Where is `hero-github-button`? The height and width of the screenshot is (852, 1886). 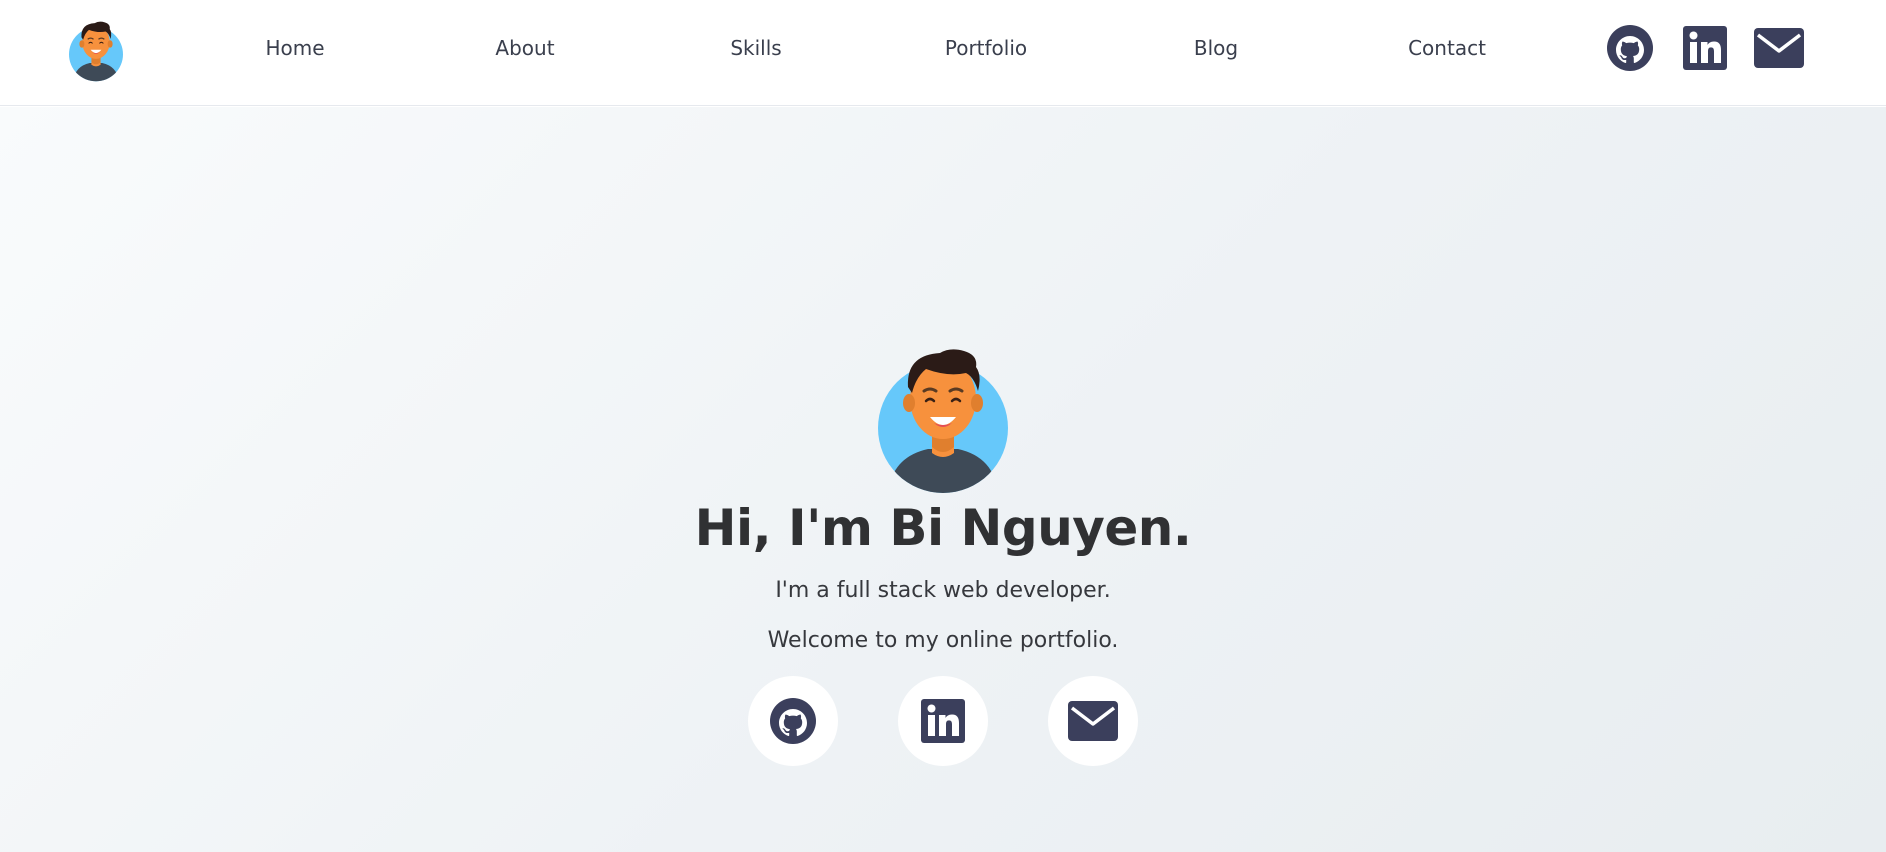 hero-github-button is located at coordinates (793, 721).